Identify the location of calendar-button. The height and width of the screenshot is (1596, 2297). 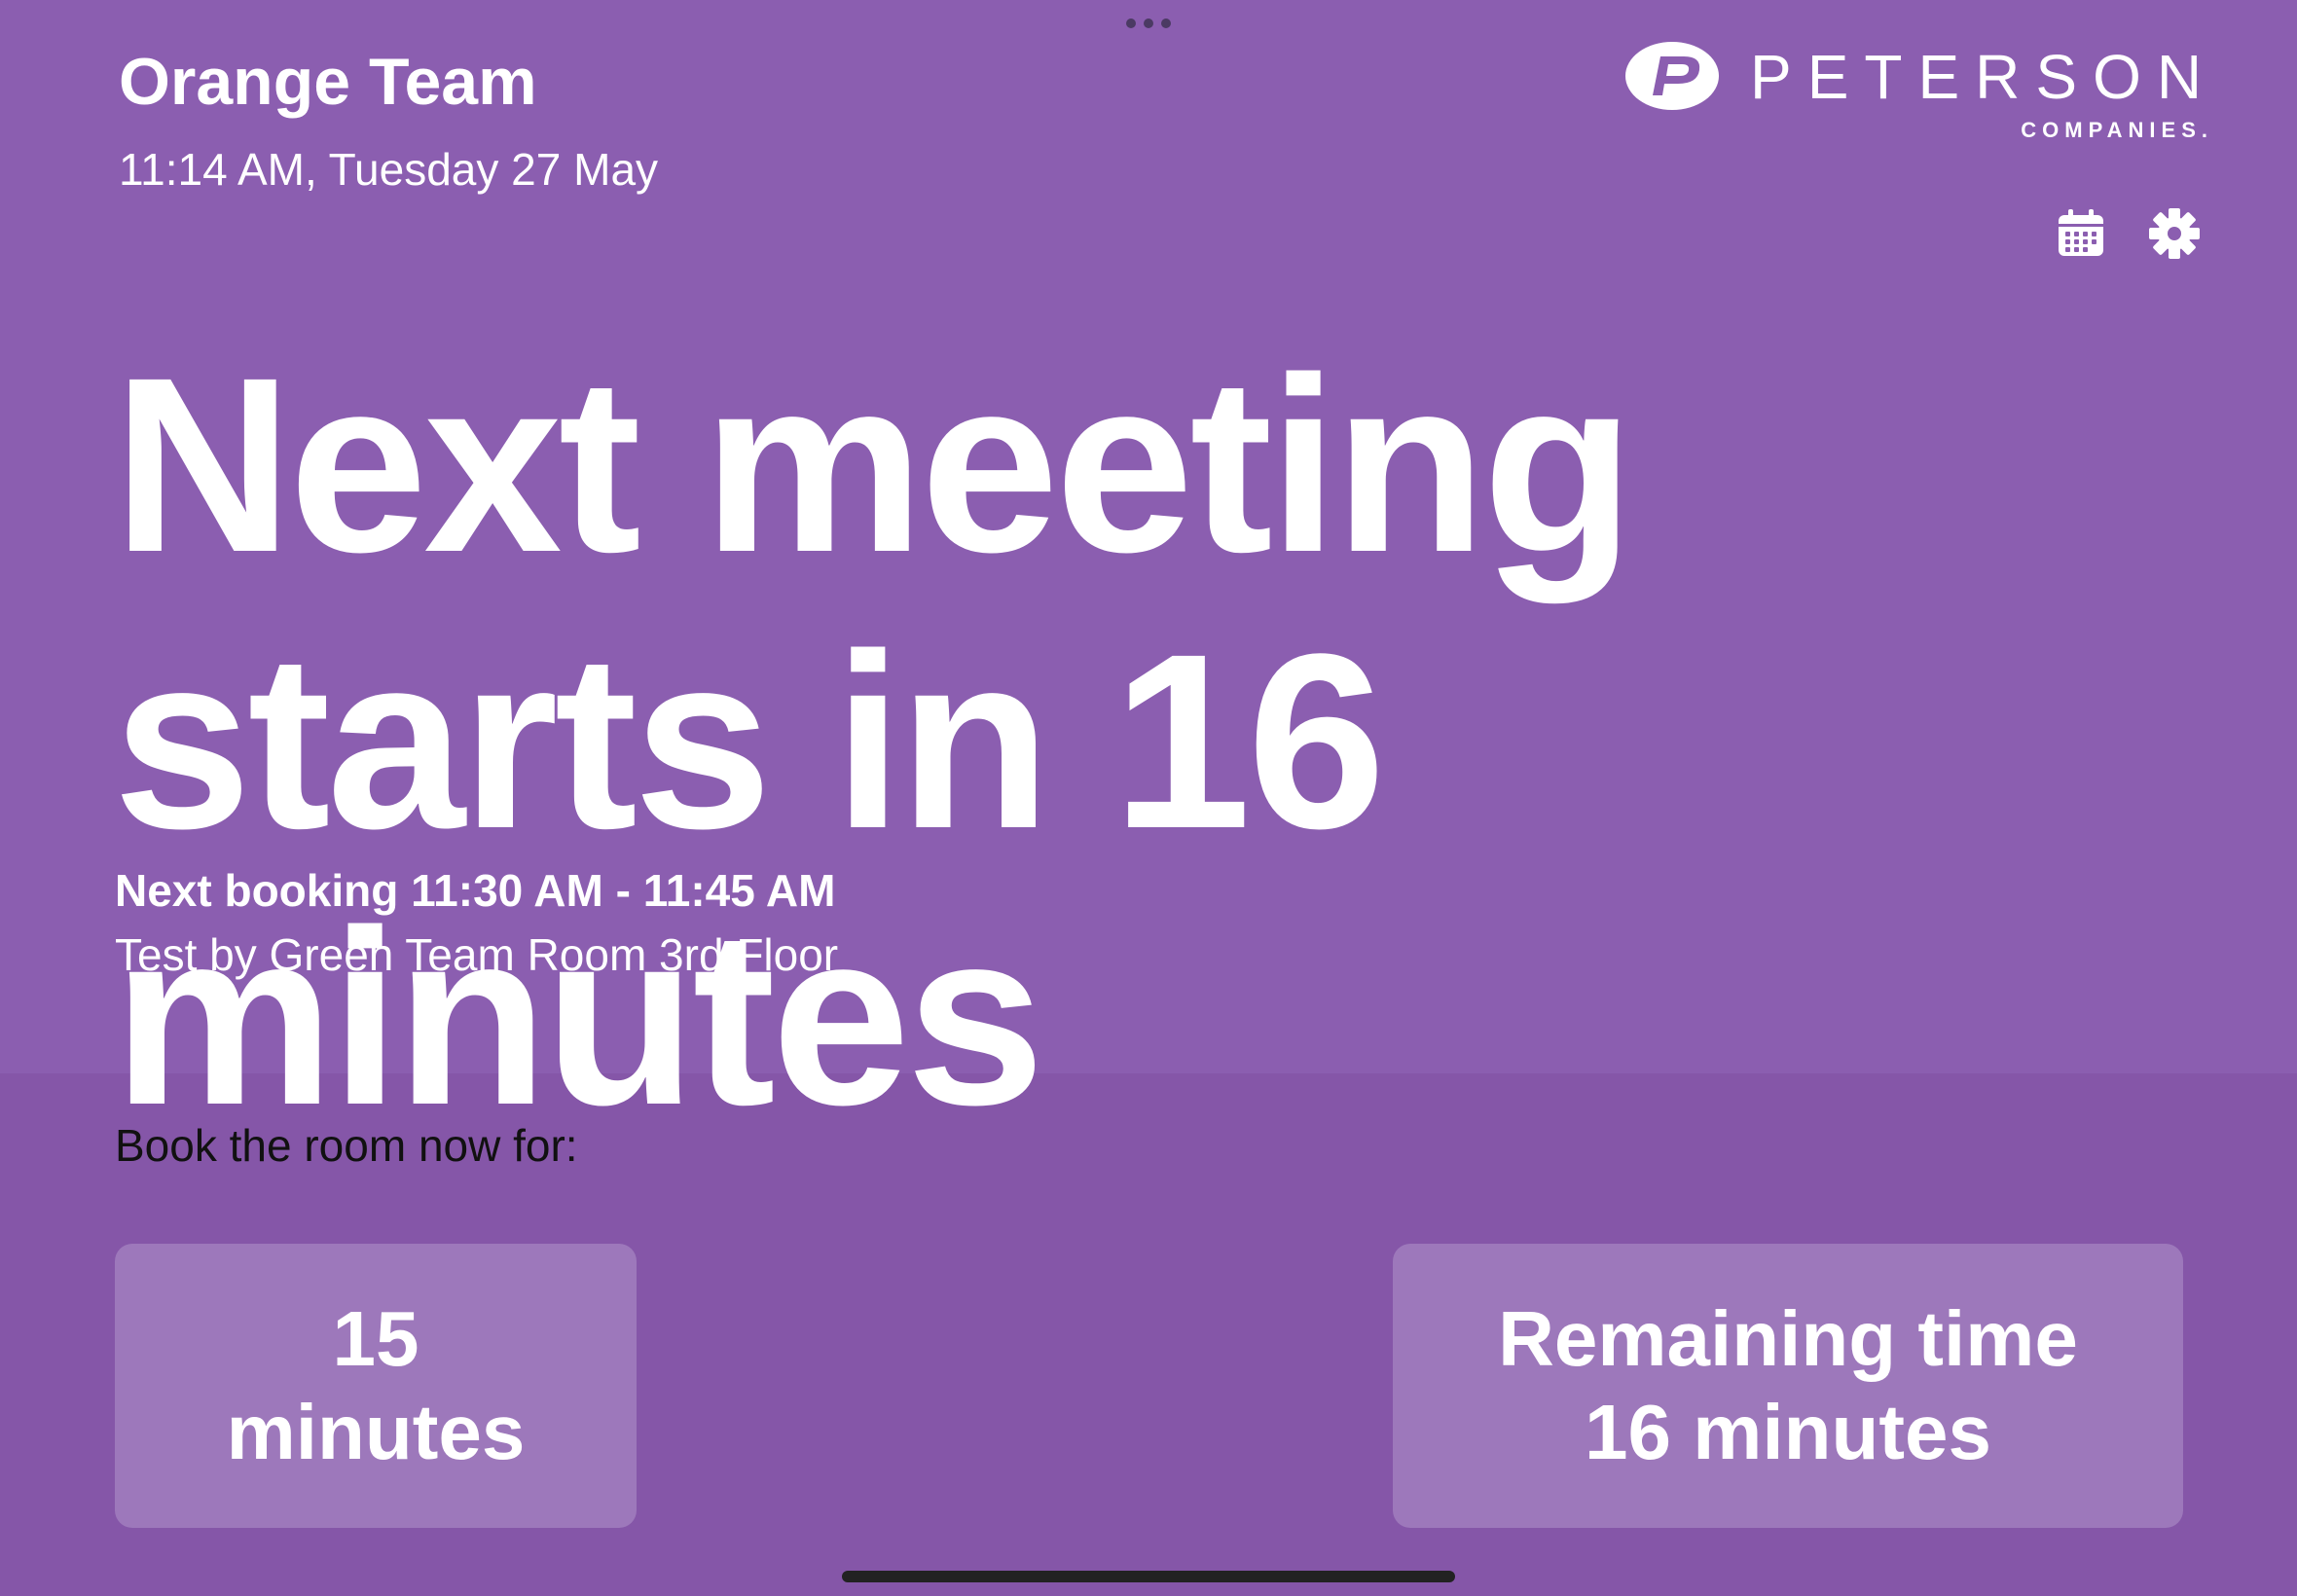
(2081, 233).